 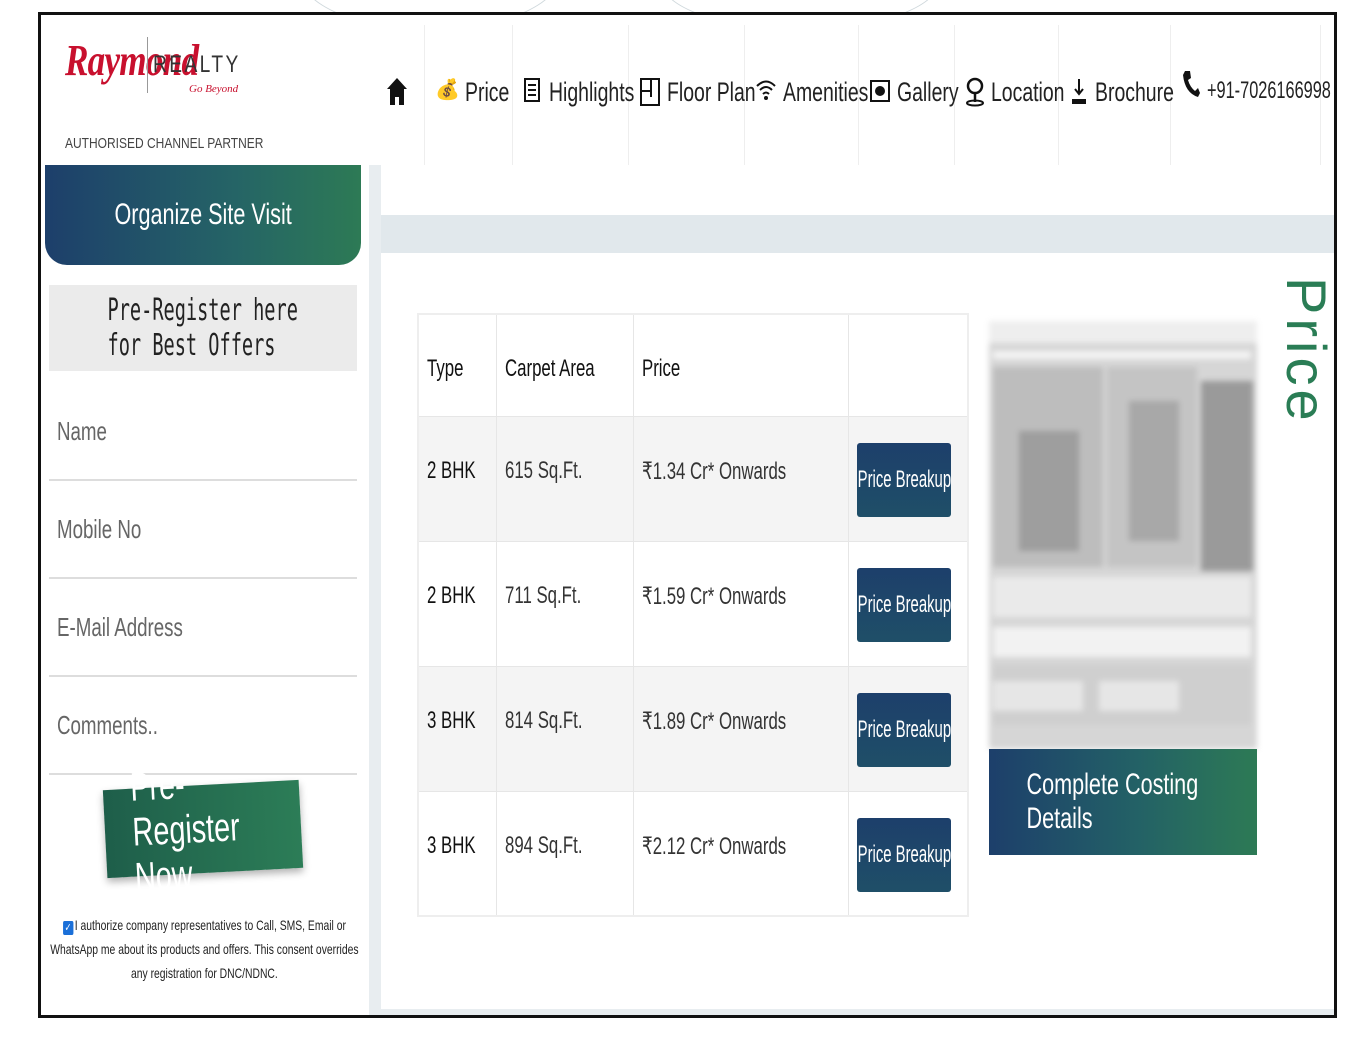 I want to click on mobile-field: Mobile No, so click(x=203, y=530).